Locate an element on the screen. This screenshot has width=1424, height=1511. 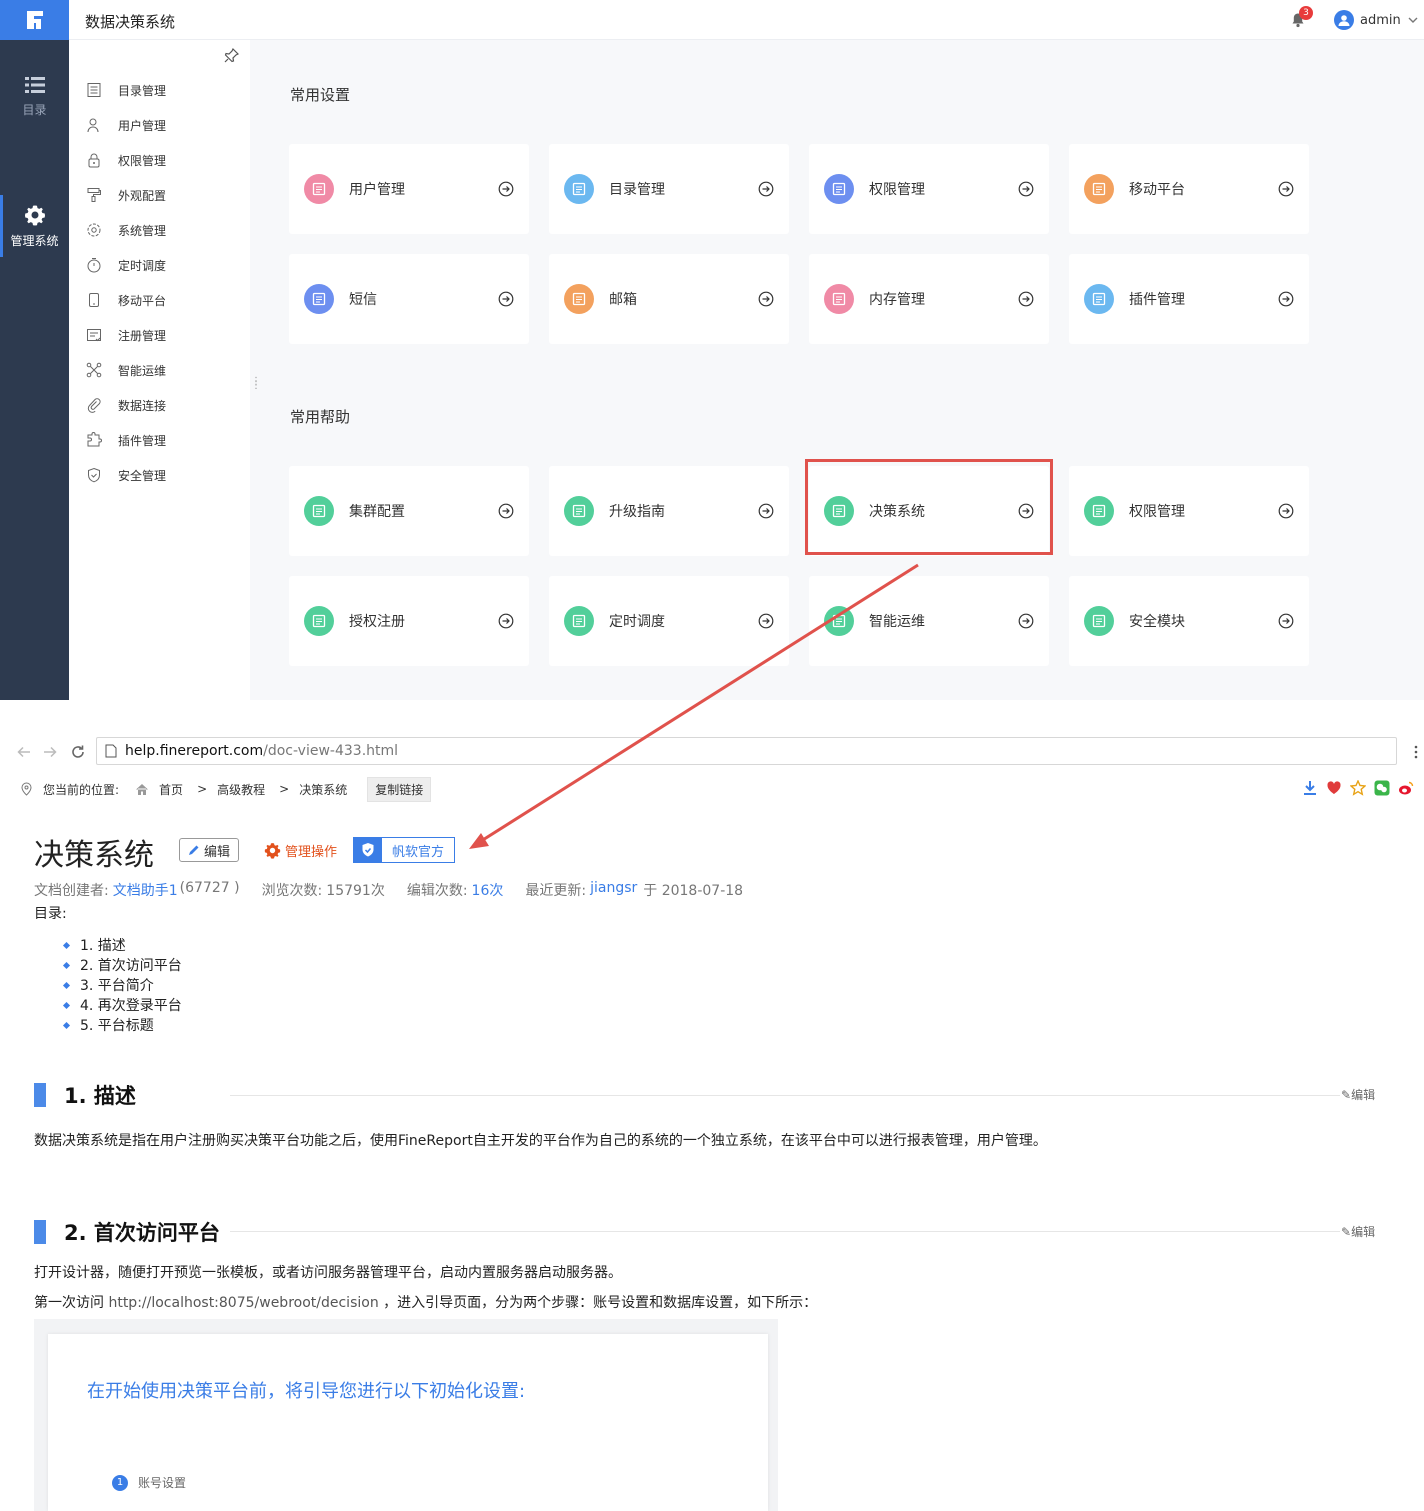
help-card: 集群配置 is located at coordinates (409, 511).